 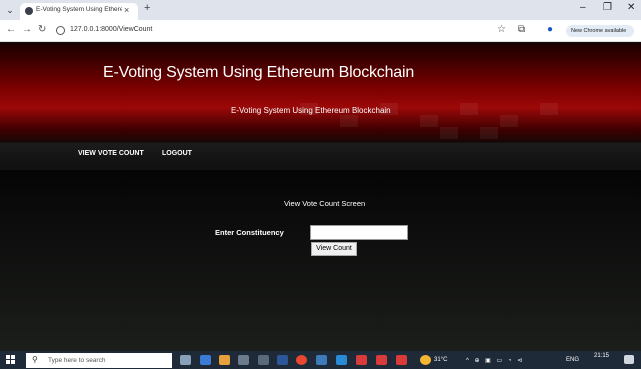 What do you see at coordinates (27, 29) in the screenshot?
I see `forward-icon: →` at bounding box center [27, 29].